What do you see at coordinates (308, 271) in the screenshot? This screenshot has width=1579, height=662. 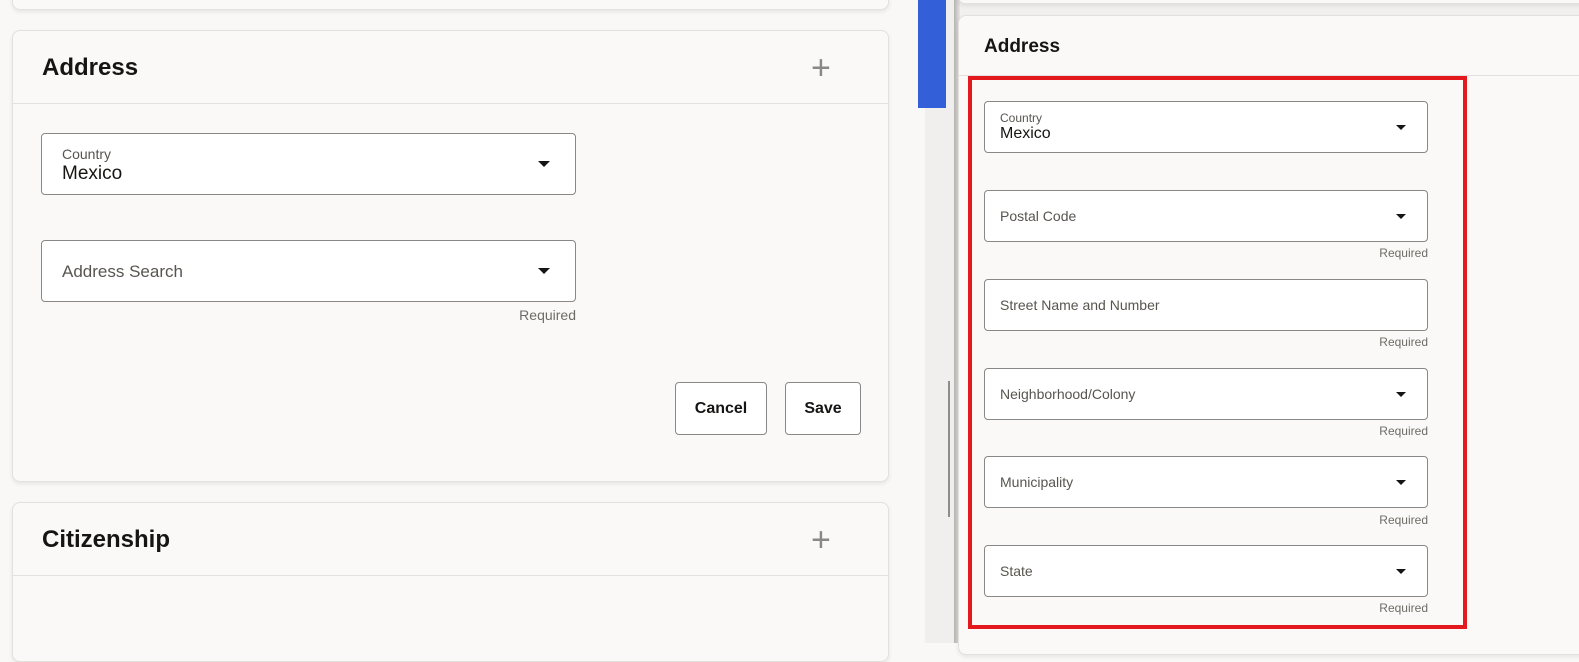 I see `address-search-select: Address Search` at bounding box center [308, 271].